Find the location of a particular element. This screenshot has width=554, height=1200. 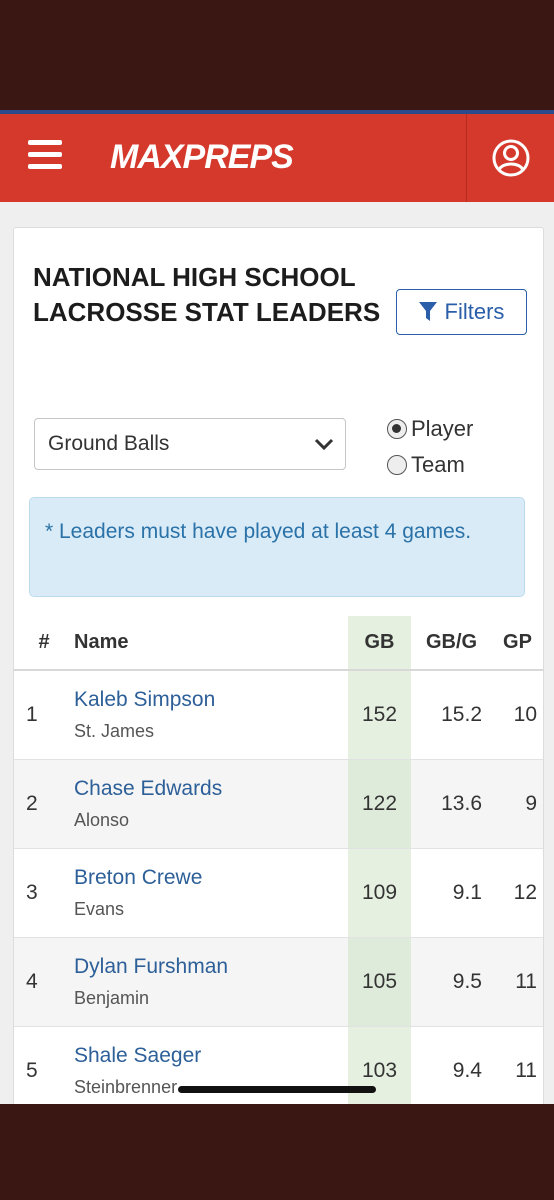

home-indicator is located at coordinates (277, 1089).